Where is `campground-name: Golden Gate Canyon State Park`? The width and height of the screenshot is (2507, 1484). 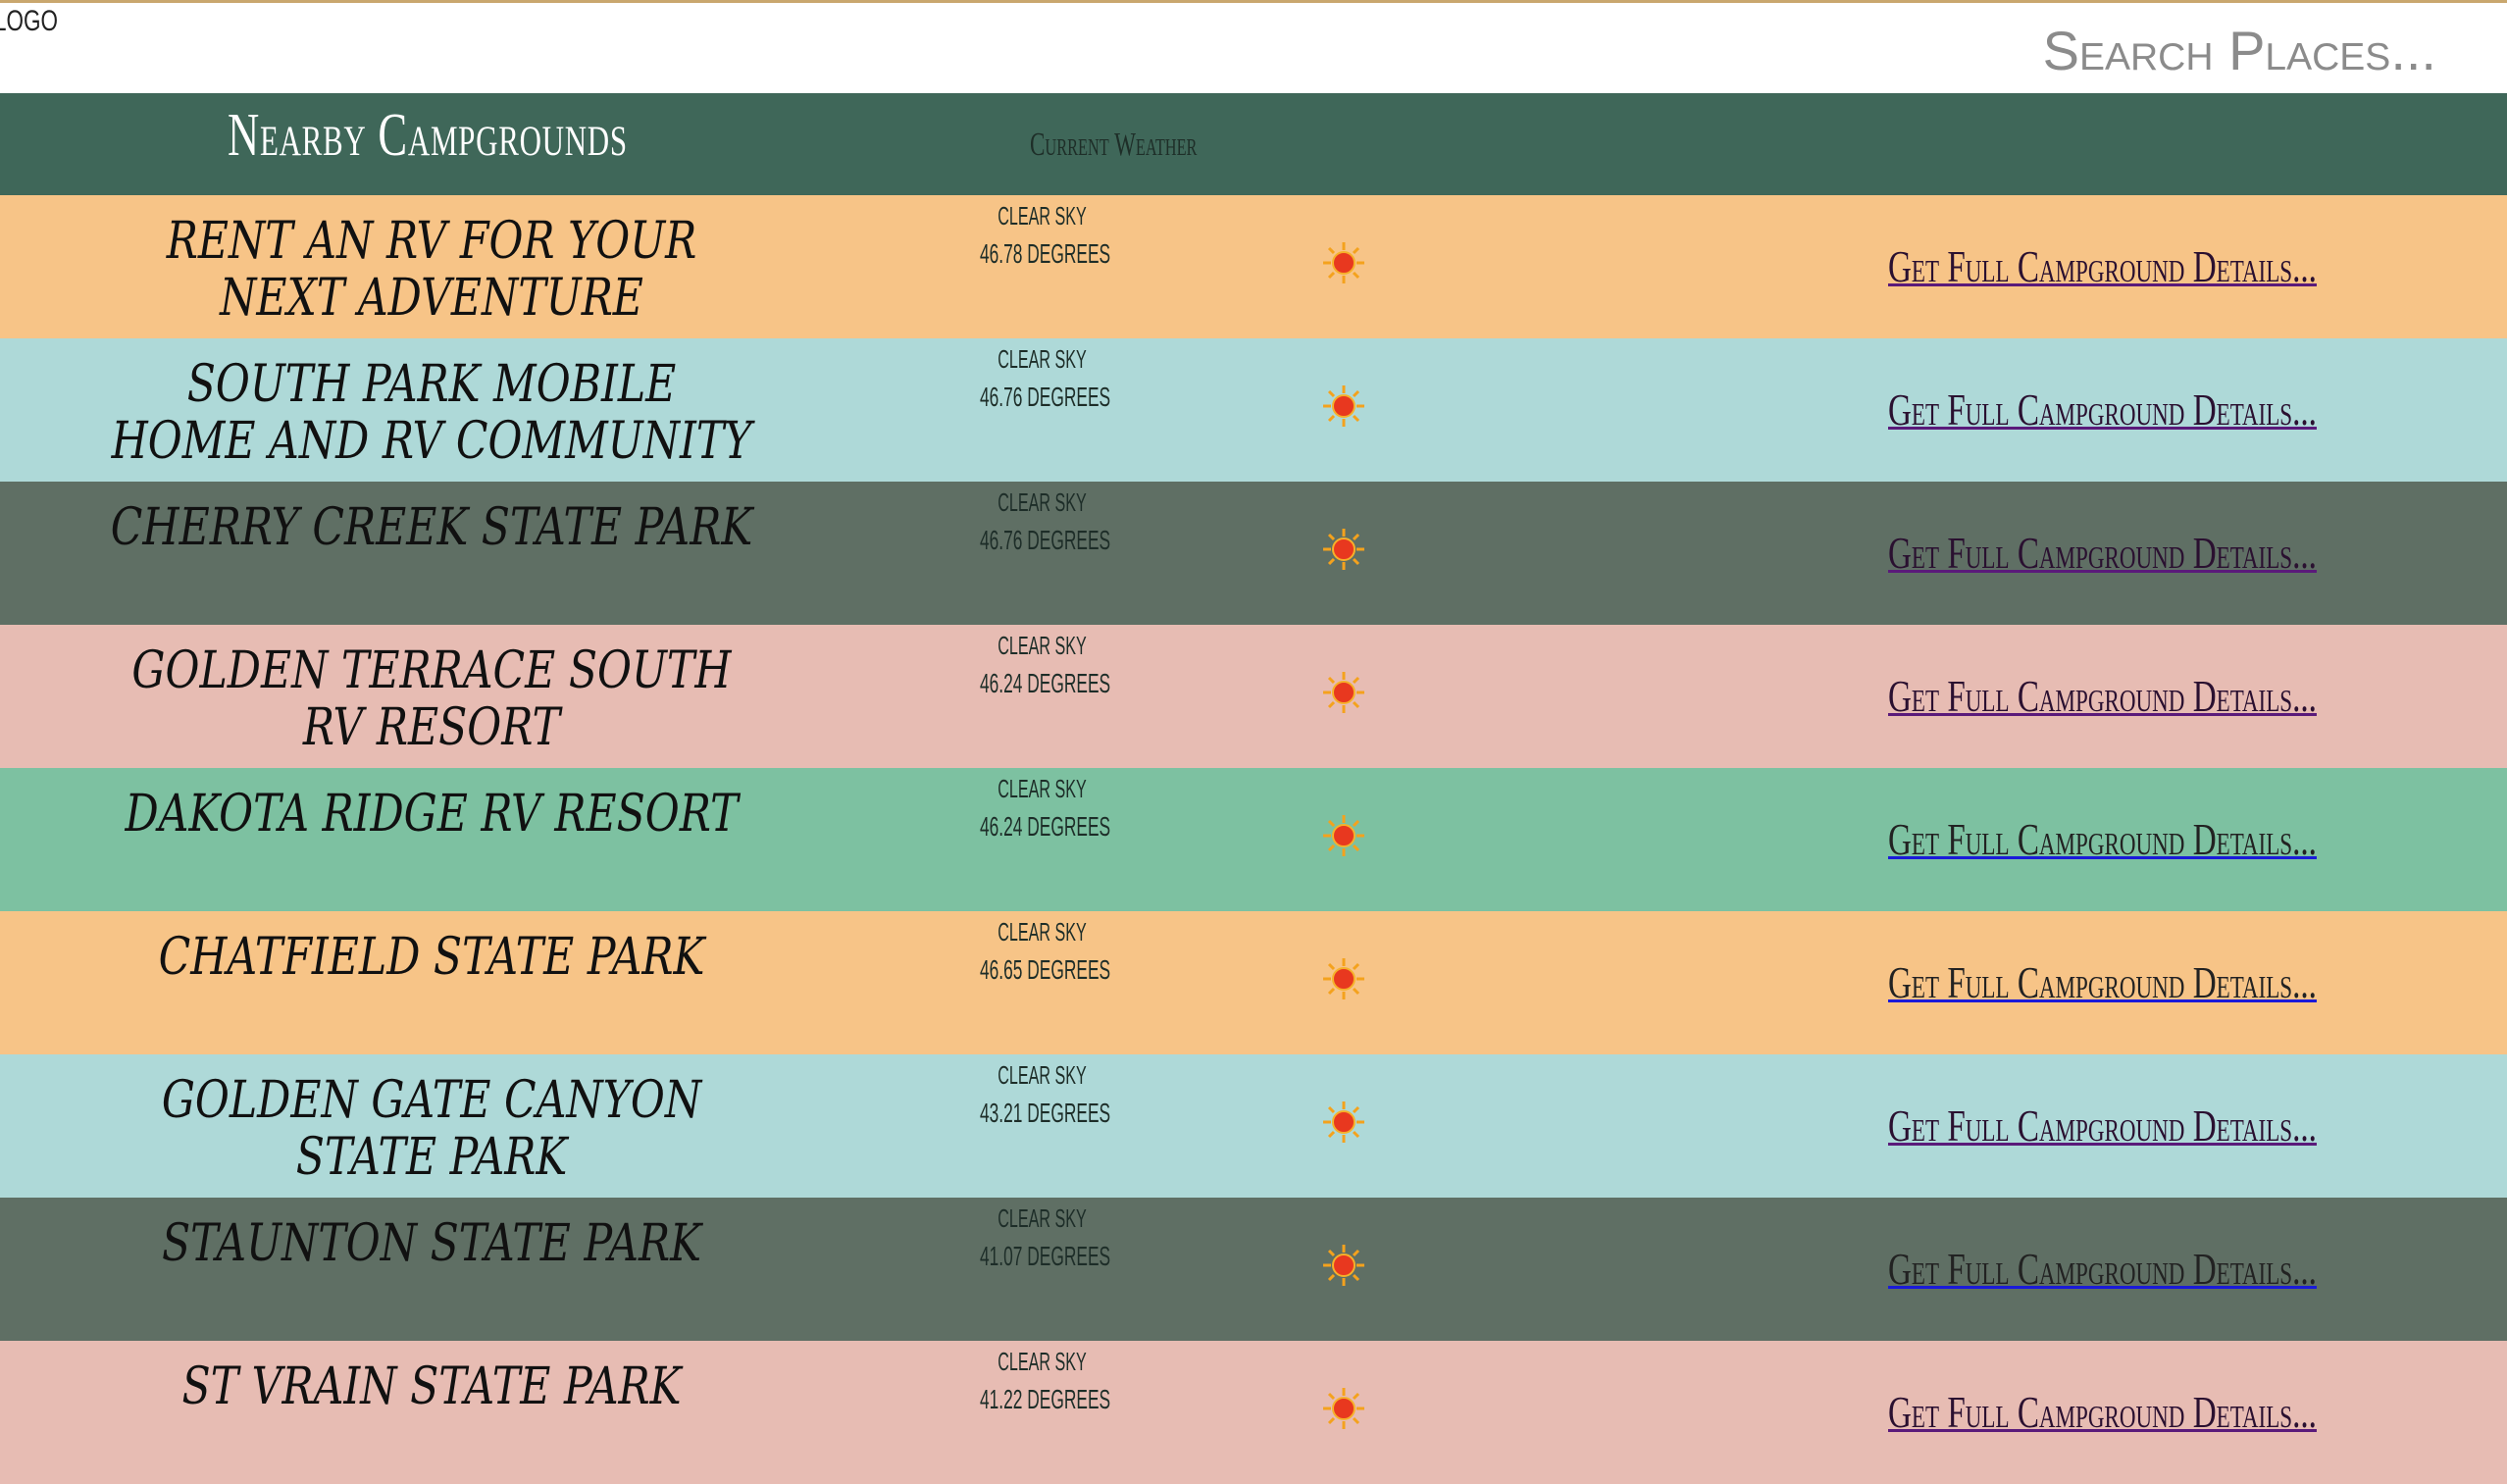 campground-name: Golden Gate Canyon State Park is located at coordinates (431, 1129).